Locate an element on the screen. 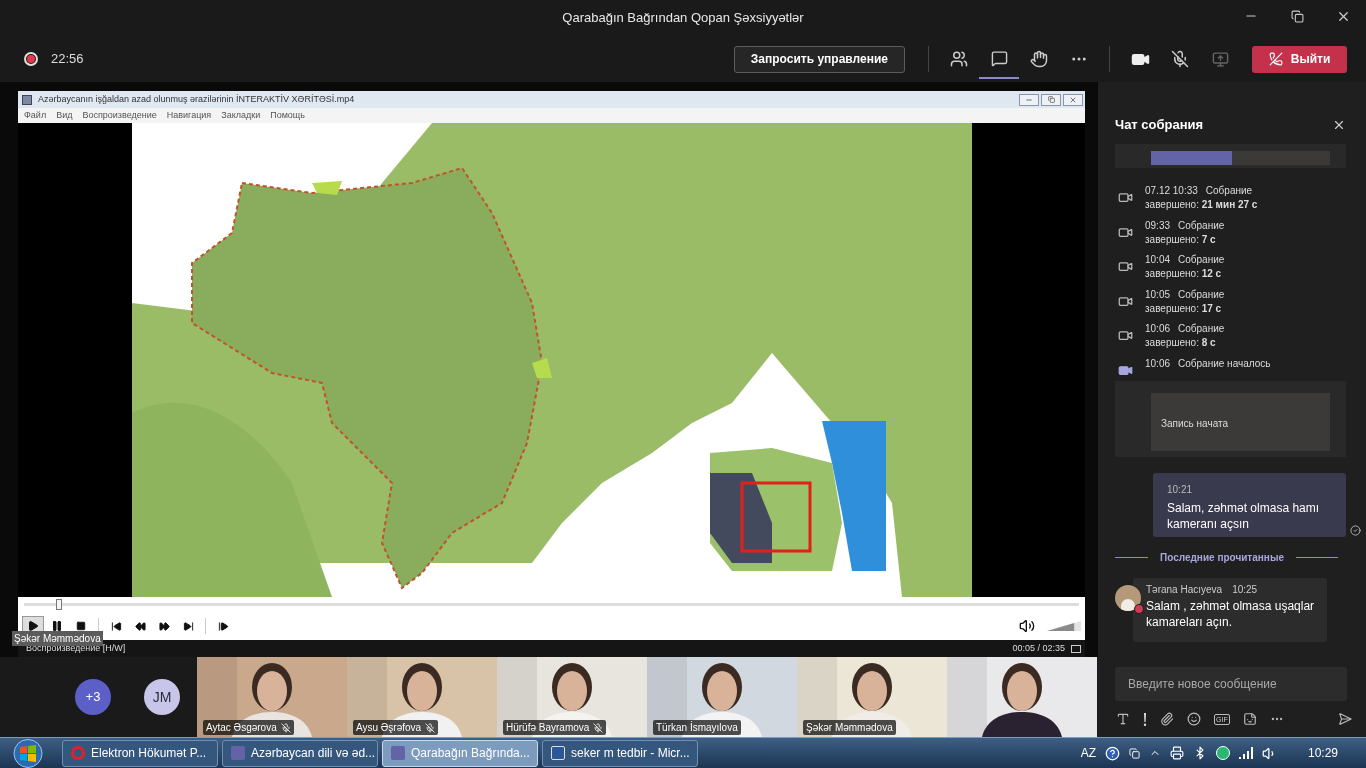  rewind-icon is located at coordinates (140, 626).